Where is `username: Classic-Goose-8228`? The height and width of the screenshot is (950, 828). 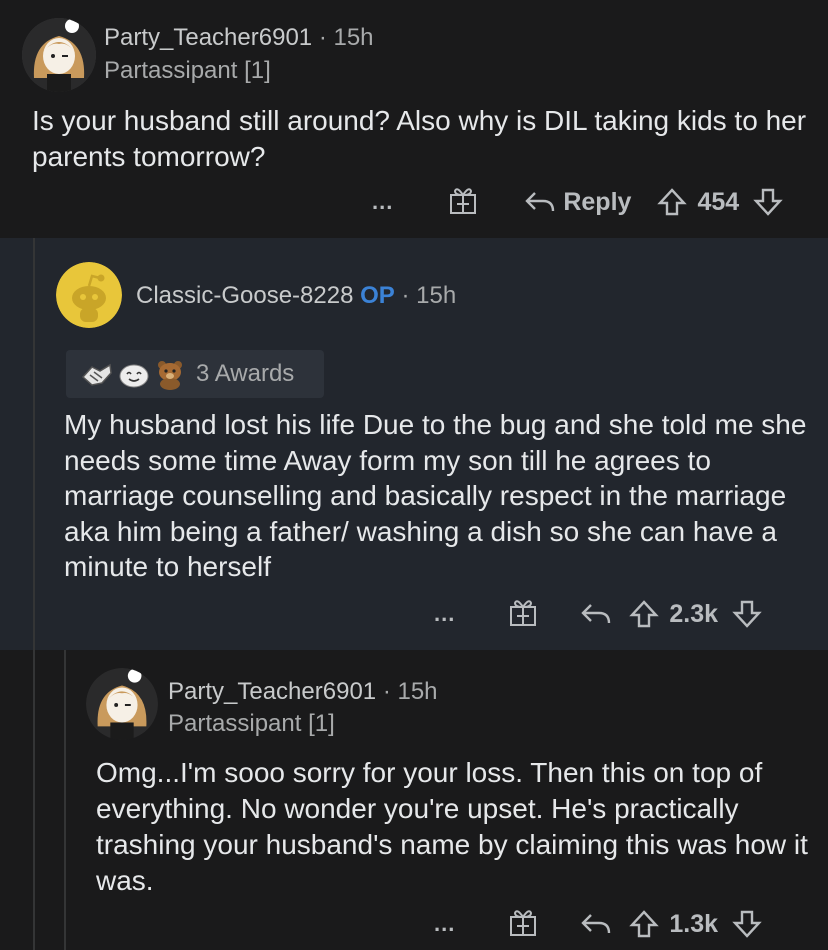 username: Classic-Goose-8228 is located at coordinates (244, 295).